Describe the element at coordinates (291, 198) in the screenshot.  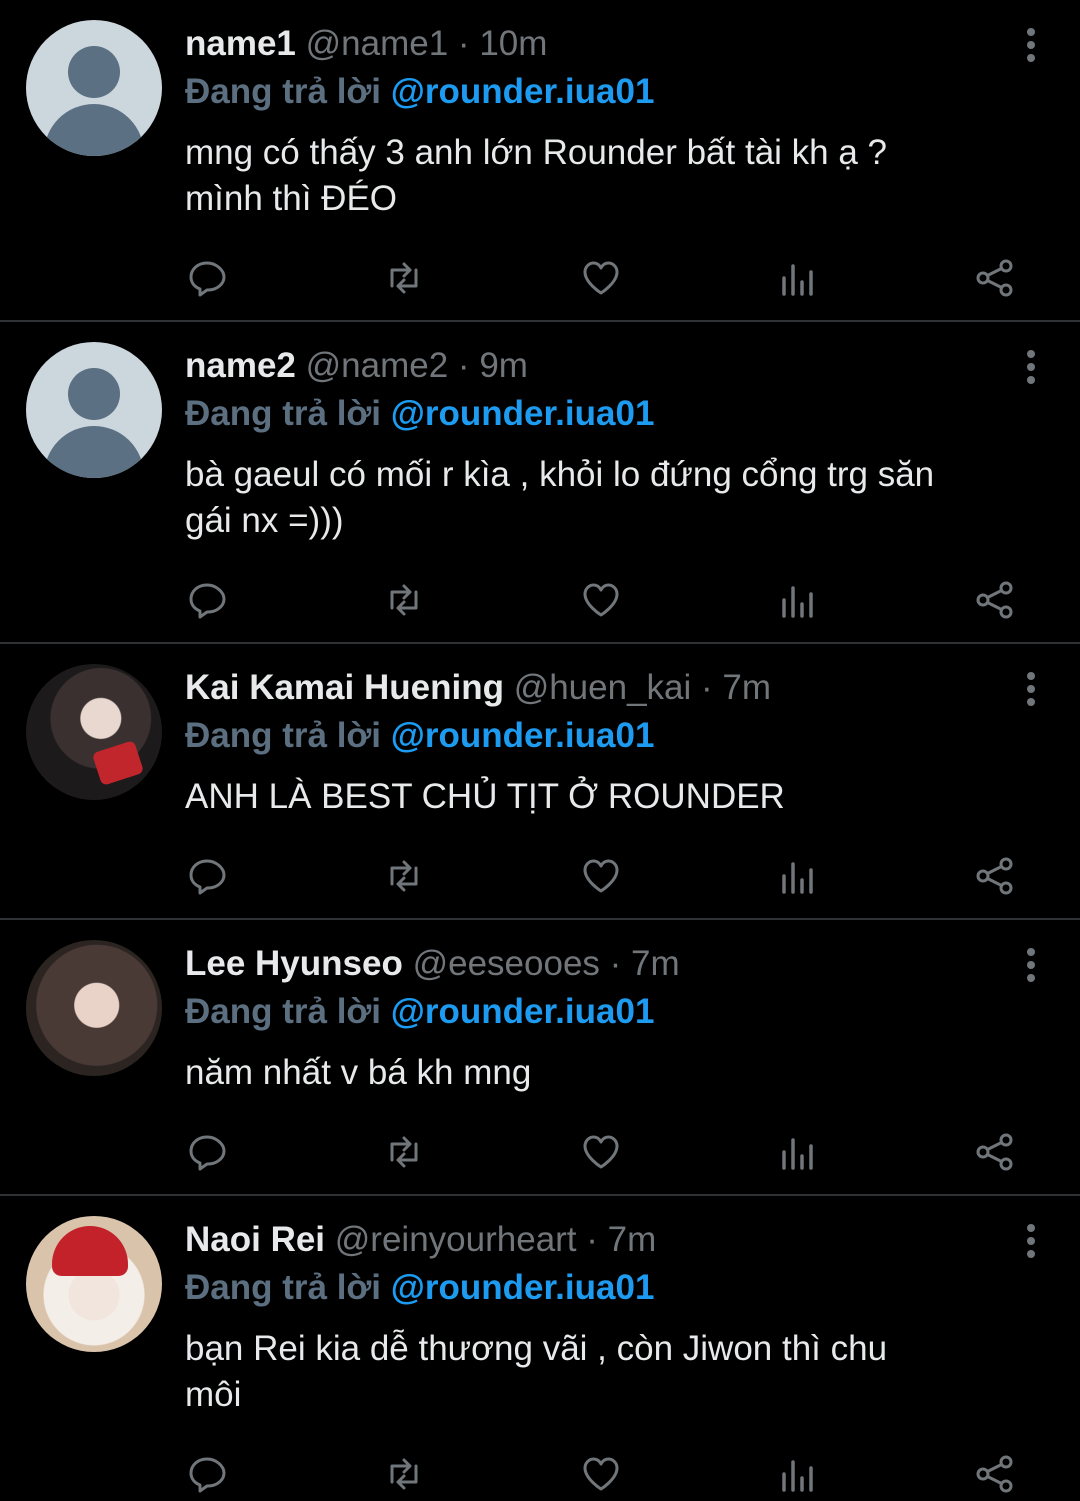
I see `tweet-text-line: mình thì ĐÉO` at that location.